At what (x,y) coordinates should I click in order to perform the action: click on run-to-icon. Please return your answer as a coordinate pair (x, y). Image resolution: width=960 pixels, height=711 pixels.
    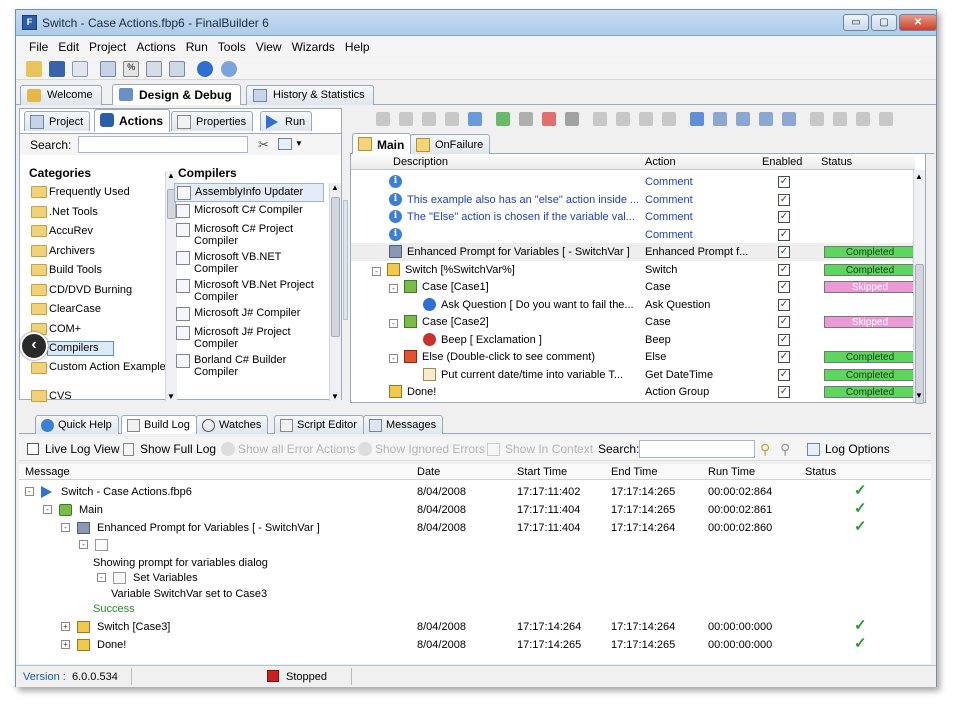
    Looking at the image, I should click on (766, 119).